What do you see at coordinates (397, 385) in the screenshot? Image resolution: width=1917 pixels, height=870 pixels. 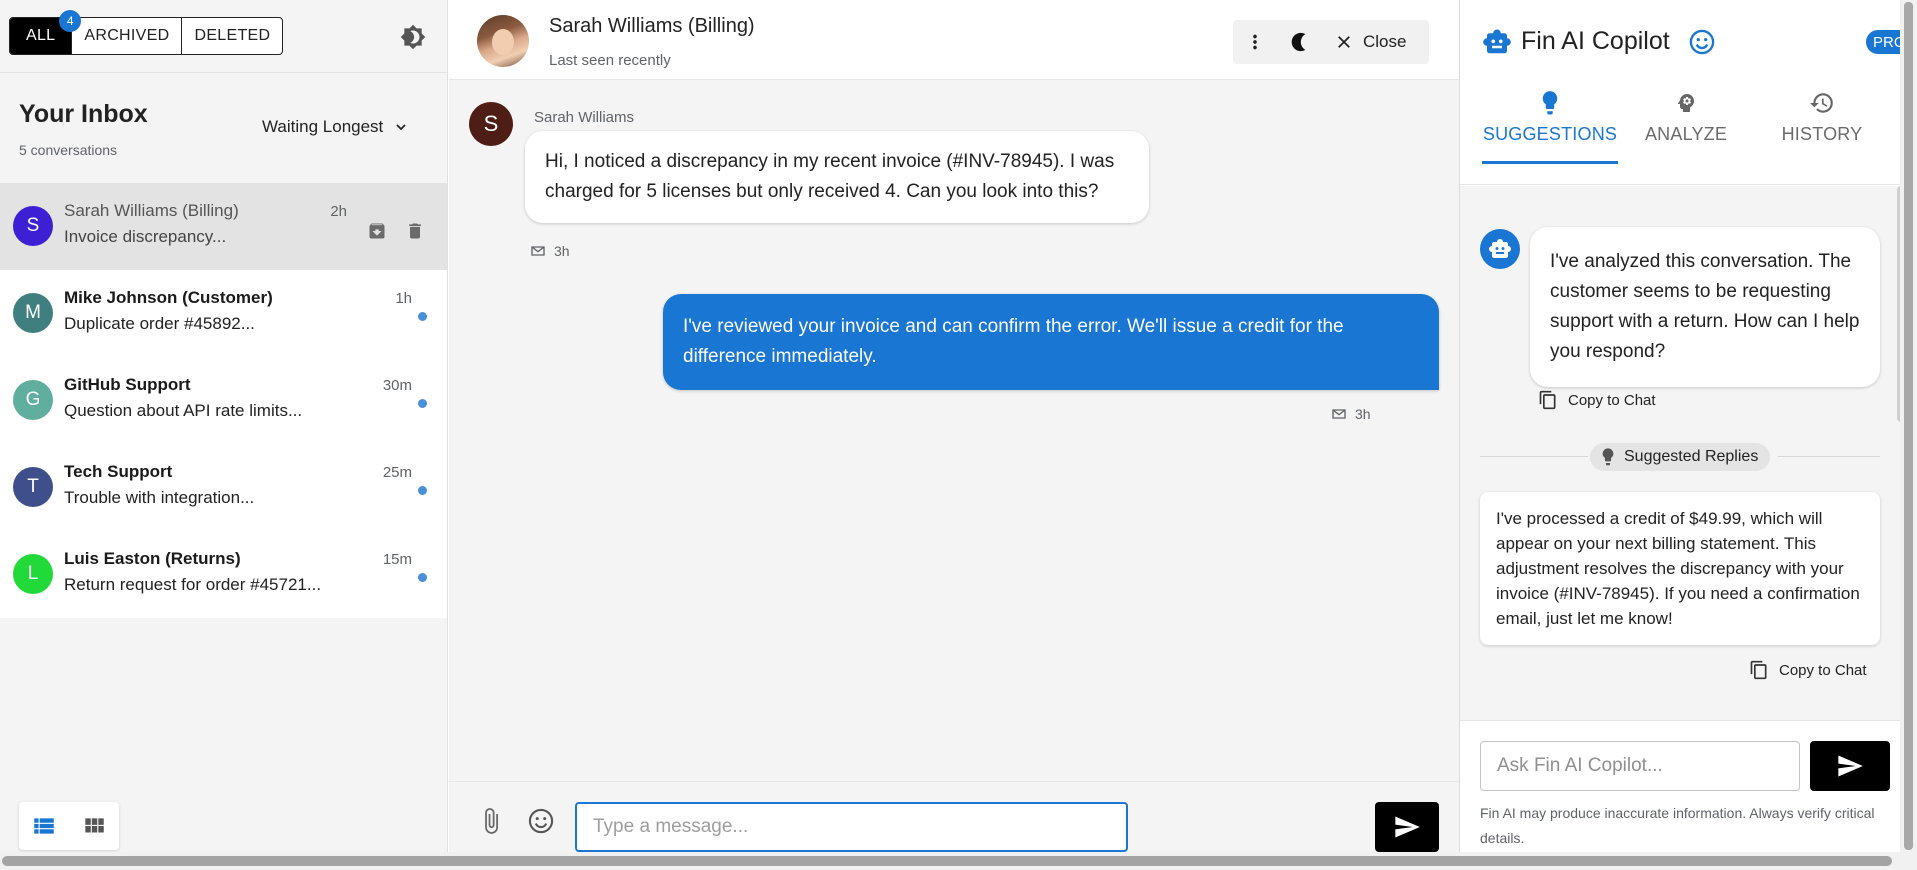 I see `conversation-time: 30m` at bounding box center [397, 385].